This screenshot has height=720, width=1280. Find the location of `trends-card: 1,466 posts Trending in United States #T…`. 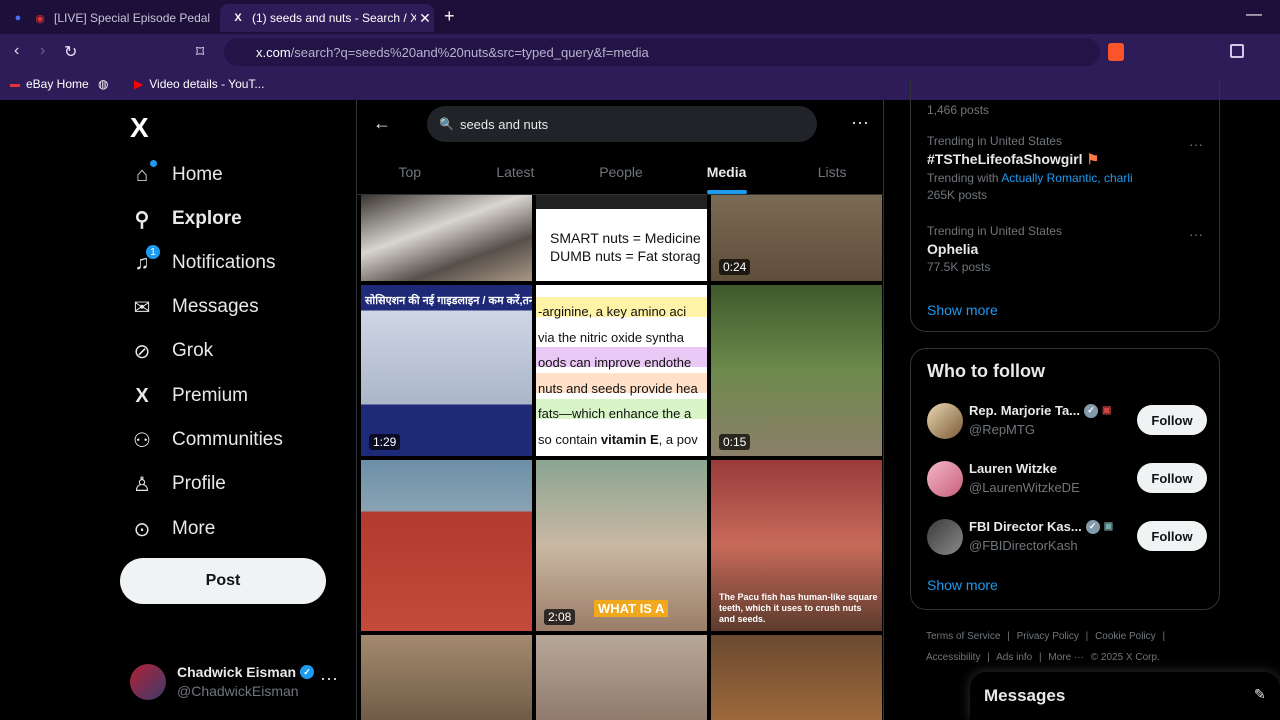

trends-card: 1,466 posts Trending in United States #T… is located at coordinates (1065, 206).